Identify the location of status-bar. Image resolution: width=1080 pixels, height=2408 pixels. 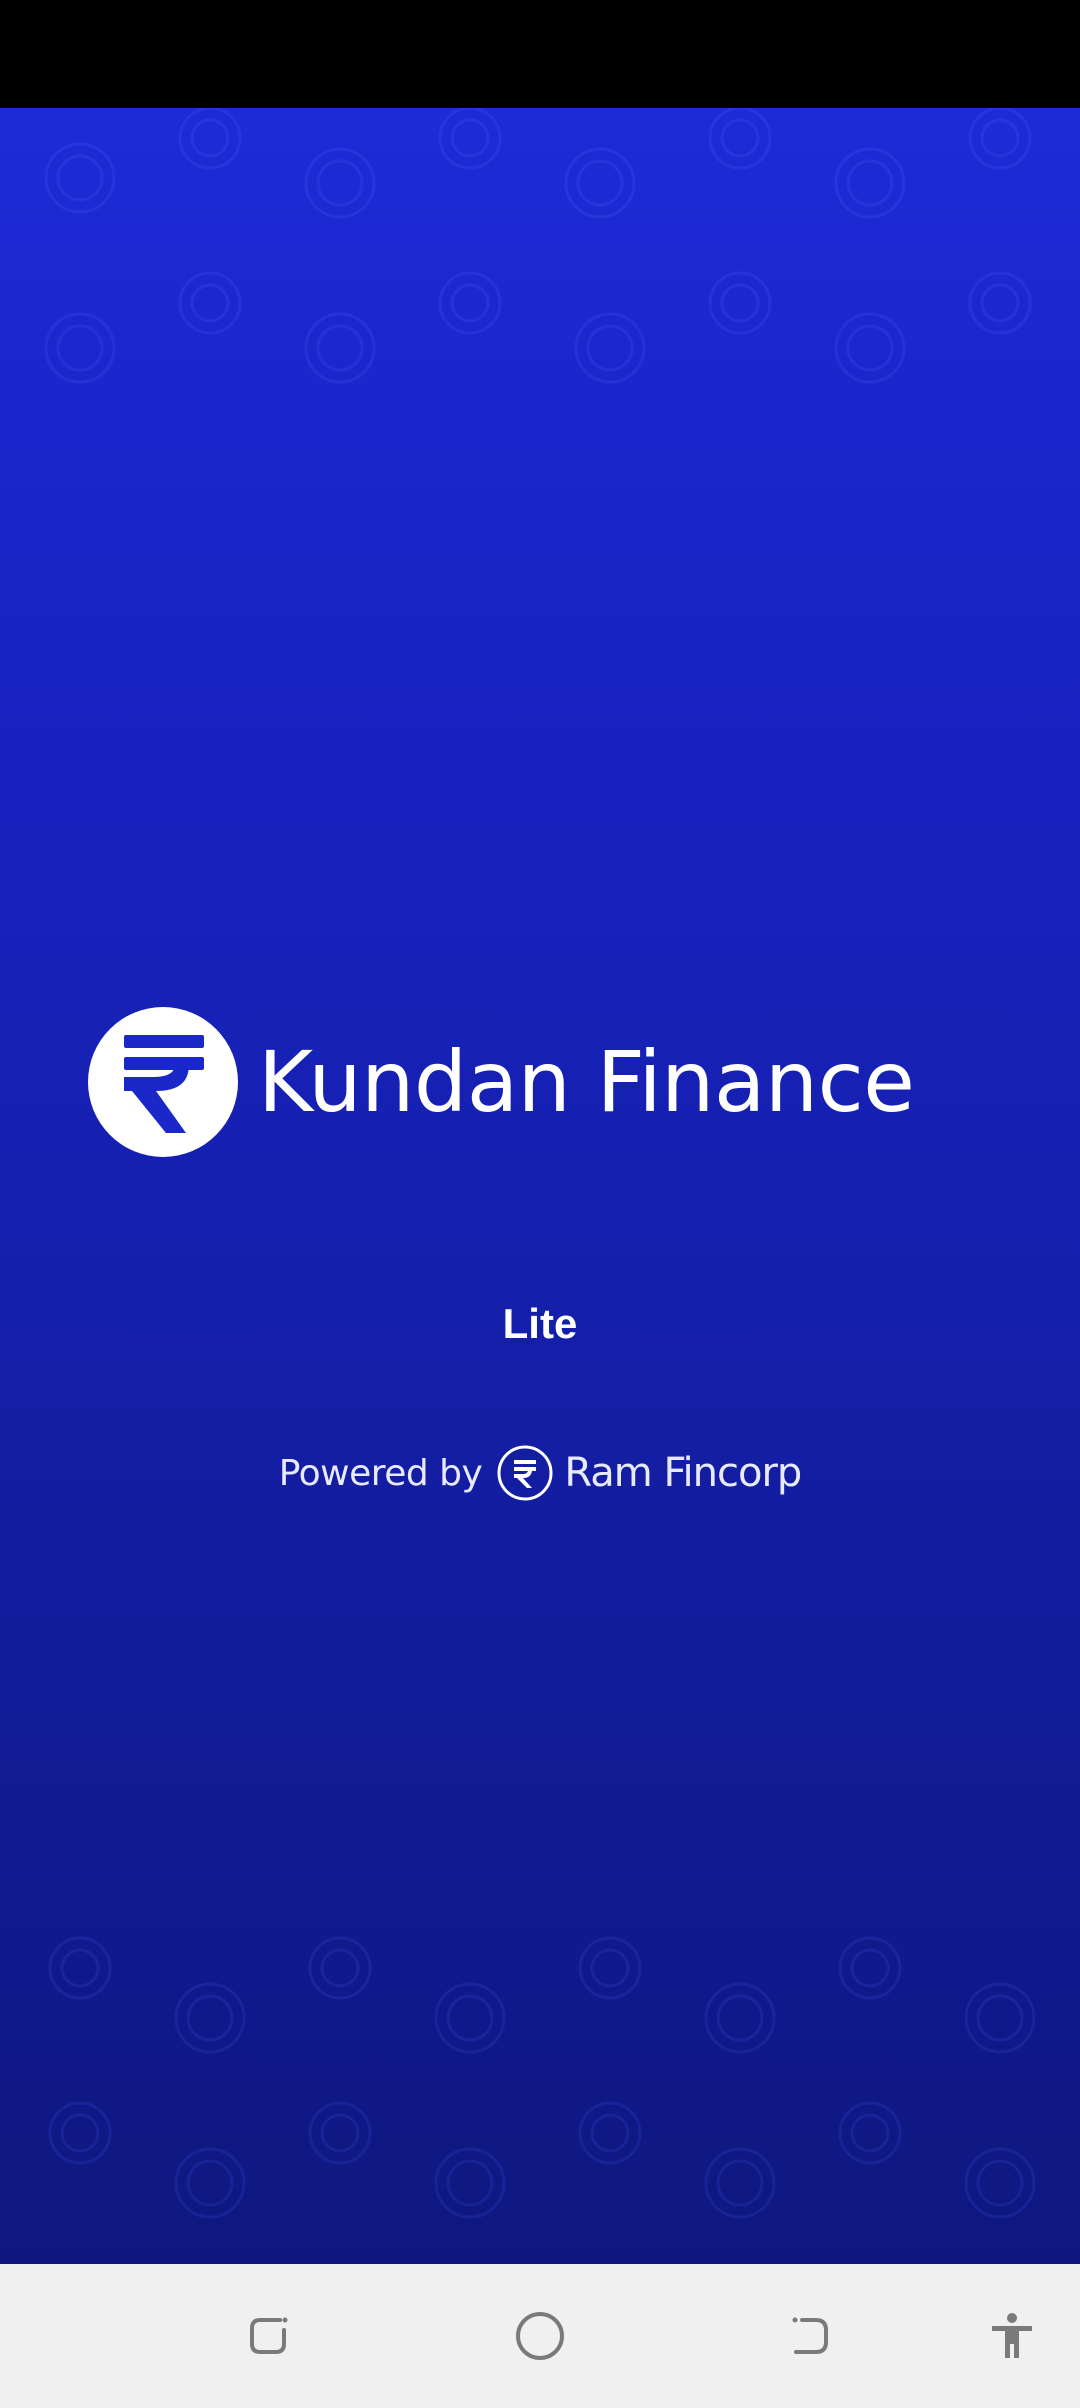
(540, 54).